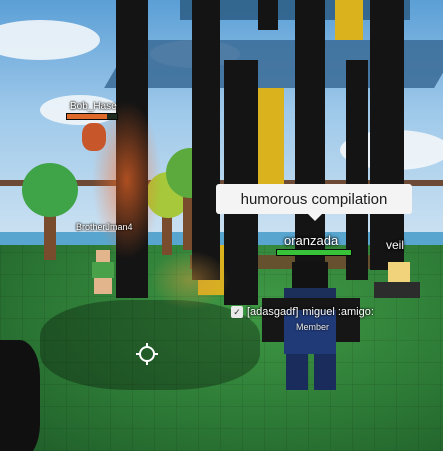  I want to click on player-nametag: BrotherJman4, so click(104, 227).